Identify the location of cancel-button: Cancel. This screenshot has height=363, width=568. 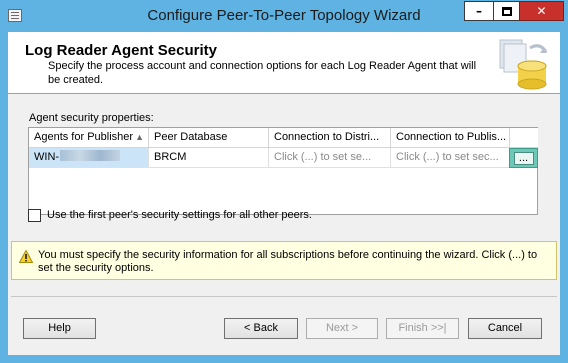
(505, 328).